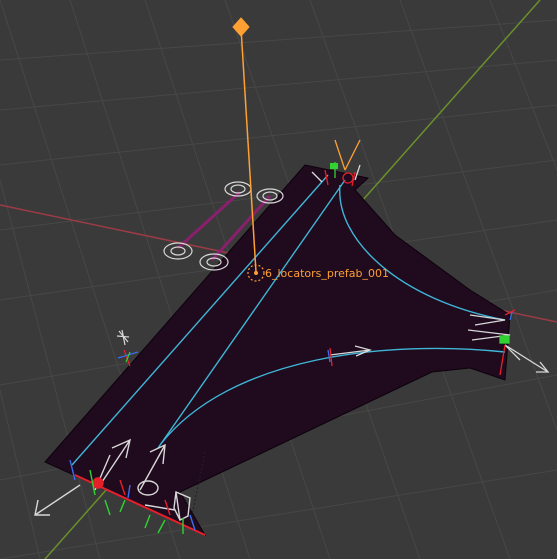 The height and width of the screenshot is (559, 557). I want to click on selected-object-label: 6_locators_prefab_001, so click(327, 273).